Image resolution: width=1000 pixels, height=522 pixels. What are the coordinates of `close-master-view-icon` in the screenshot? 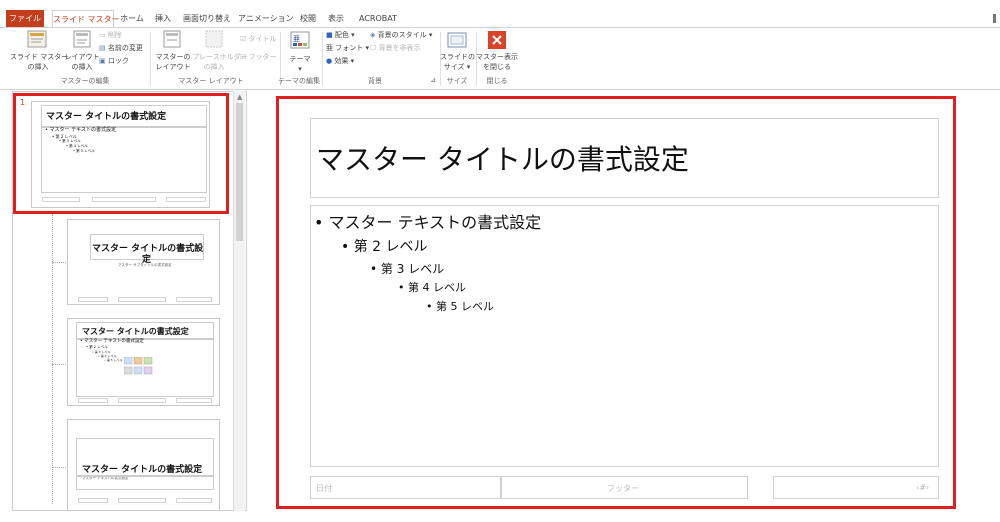 It's located at (497, 40).